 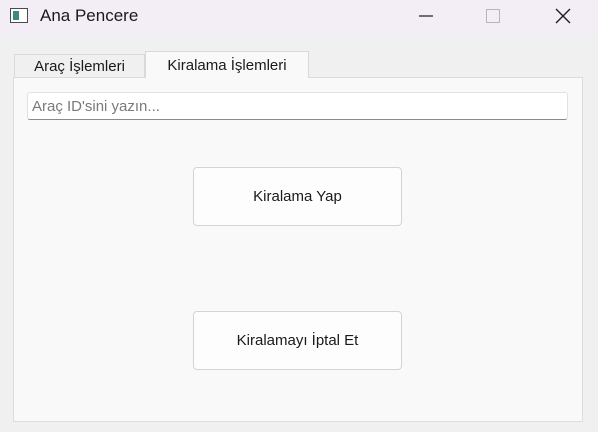 I want to click on maximize-icon, so click(x=493, y=16).